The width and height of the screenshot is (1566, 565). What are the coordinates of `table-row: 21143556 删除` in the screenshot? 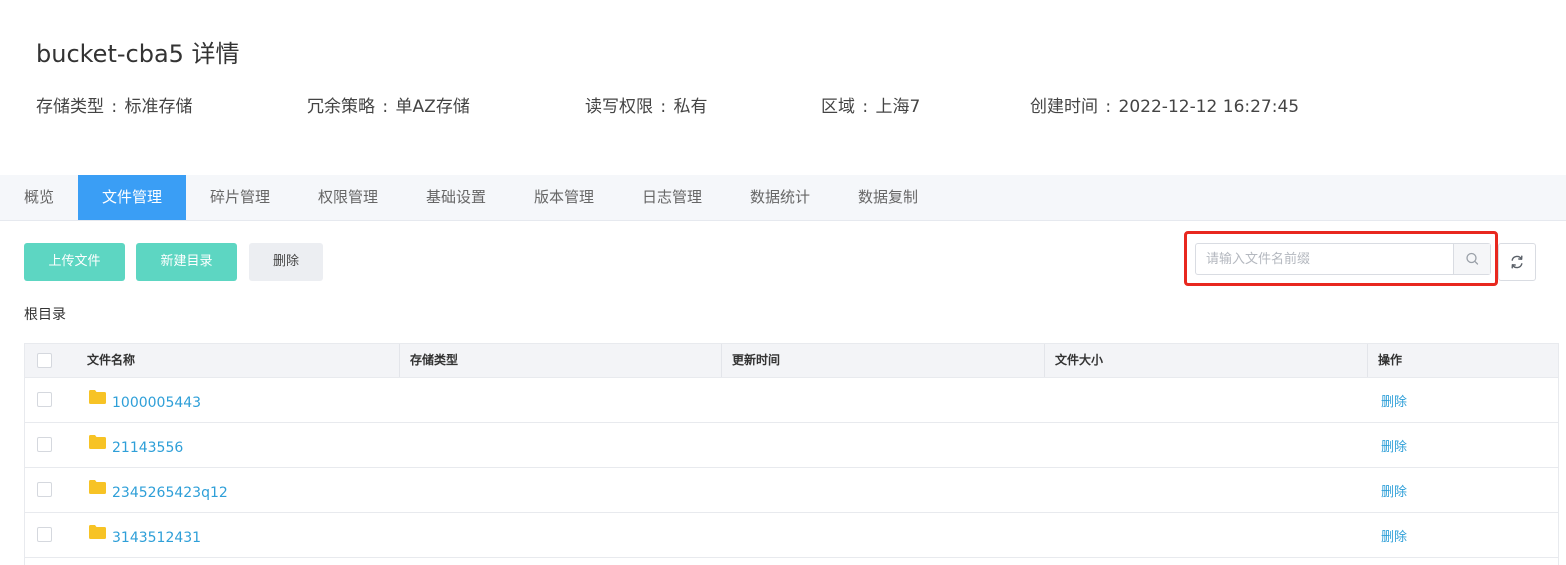 It's located at (791, 445).